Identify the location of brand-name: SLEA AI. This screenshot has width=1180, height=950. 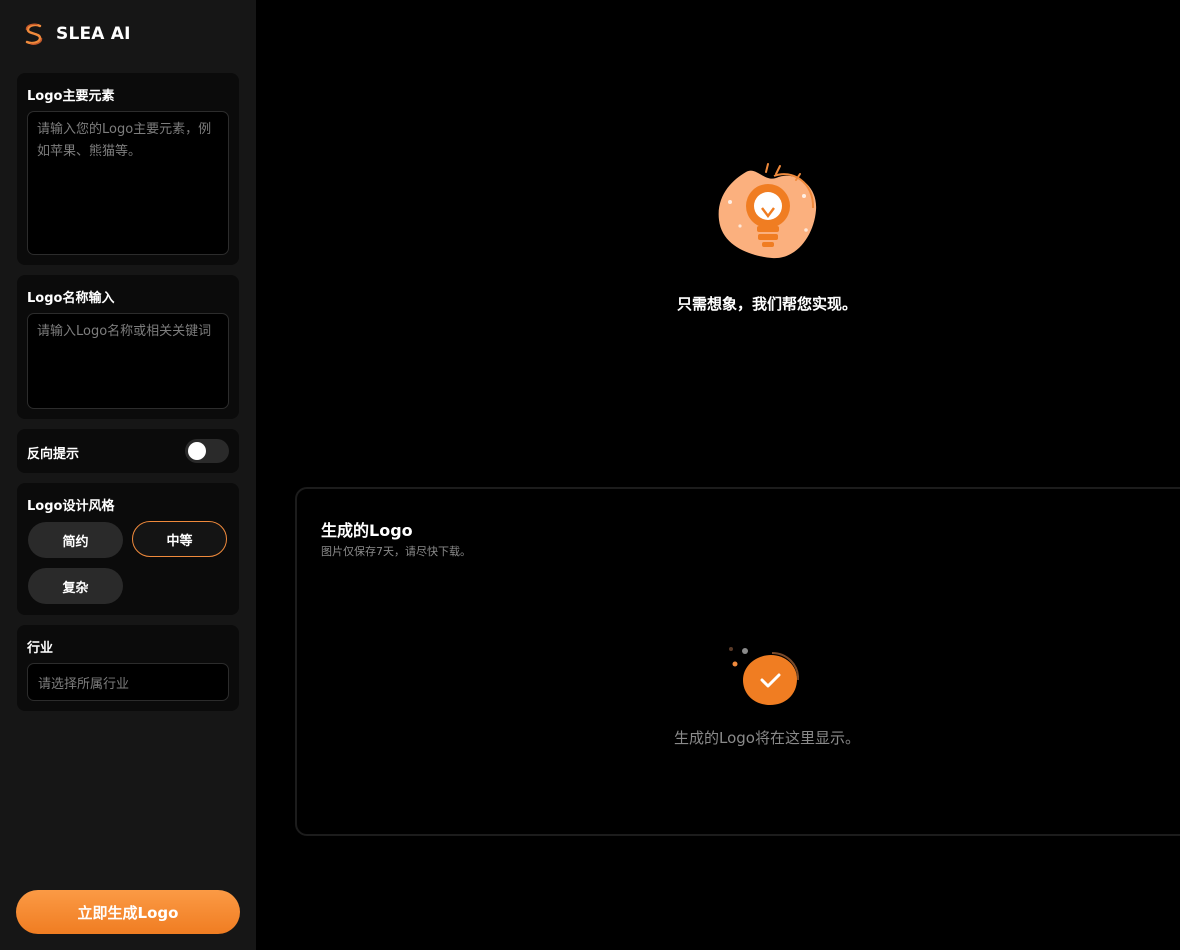
(93, 34).